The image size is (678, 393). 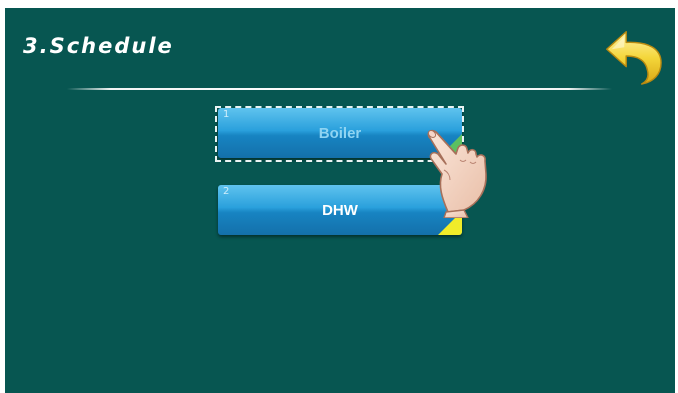 I want to click on boiler-button: 1 Boiler, so click(x=340, y=133).